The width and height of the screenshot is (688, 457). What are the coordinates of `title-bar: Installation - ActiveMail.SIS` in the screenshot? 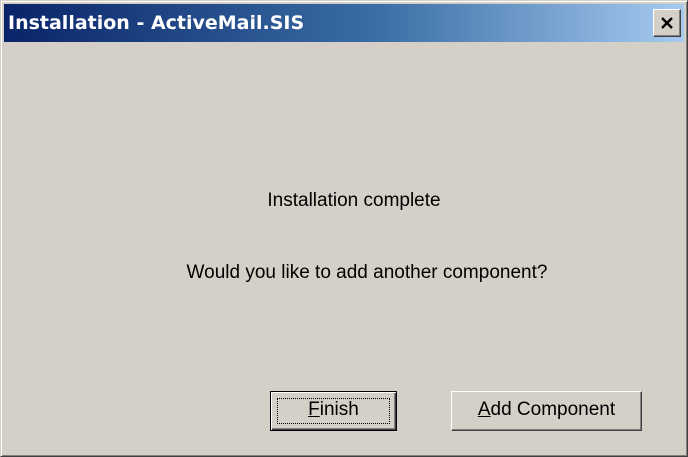 It's located at (344, 23).